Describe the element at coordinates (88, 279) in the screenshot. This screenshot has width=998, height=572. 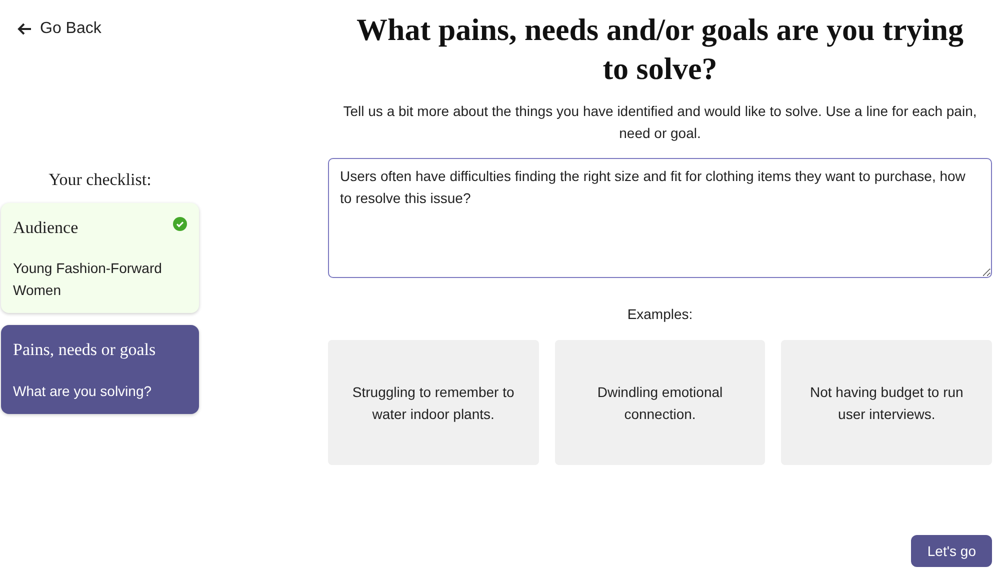
I see `card-subtitle: Young Fashion-Forward Women` at that location.